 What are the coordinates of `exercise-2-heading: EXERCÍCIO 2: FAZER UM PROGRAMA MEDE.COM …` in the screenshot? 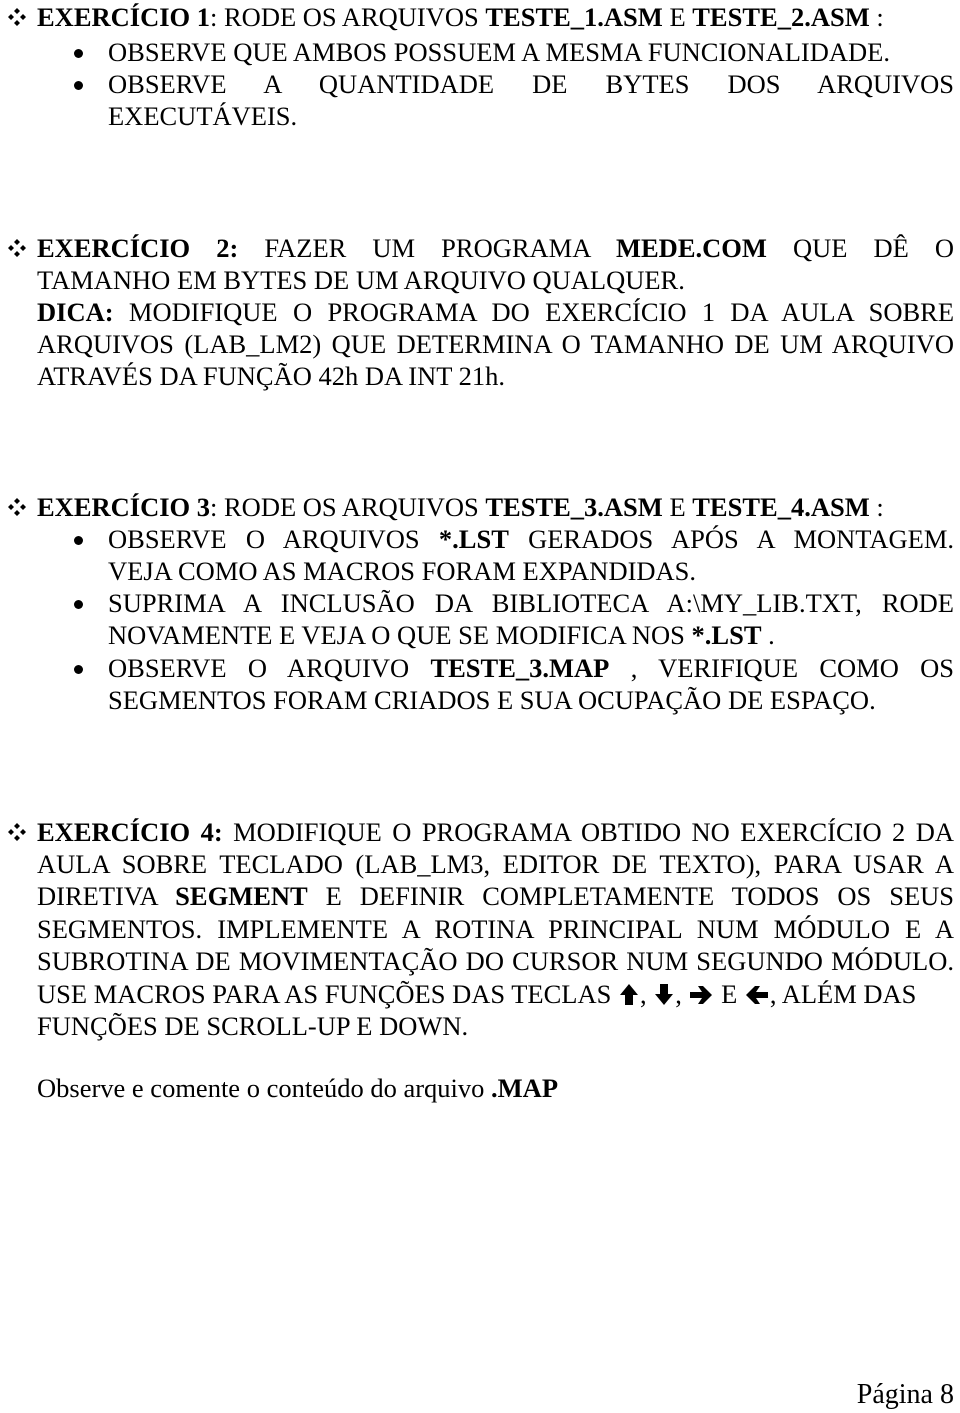 It's located at (495, 248).